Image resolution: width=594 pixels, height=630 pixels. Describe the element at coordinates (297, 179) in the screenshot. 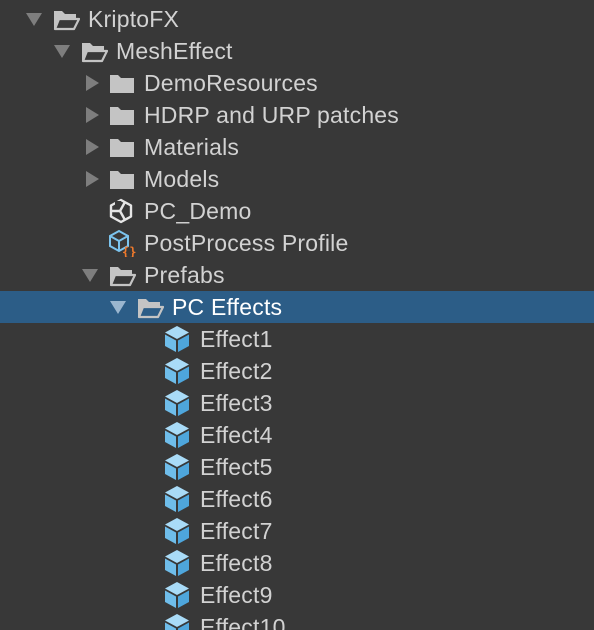

I see `tree-item-models: Models` at that location.